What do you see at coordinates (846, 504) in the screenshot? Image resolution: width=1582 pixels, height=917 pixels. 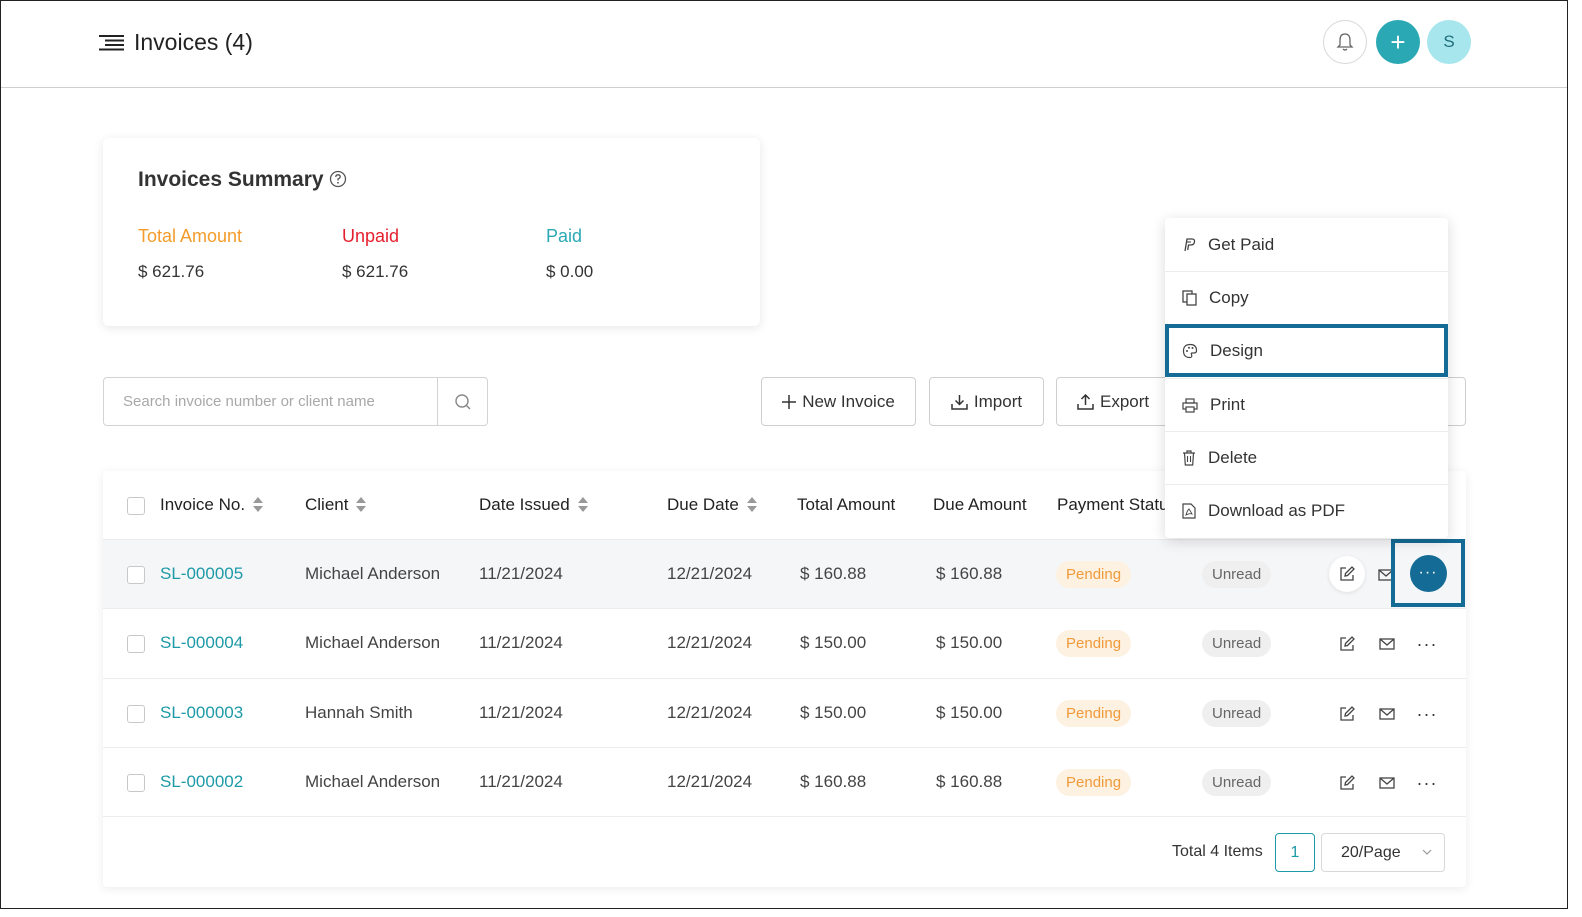 I see `column-header-total-amount: Total Amount` at bounding box center [846, 504].